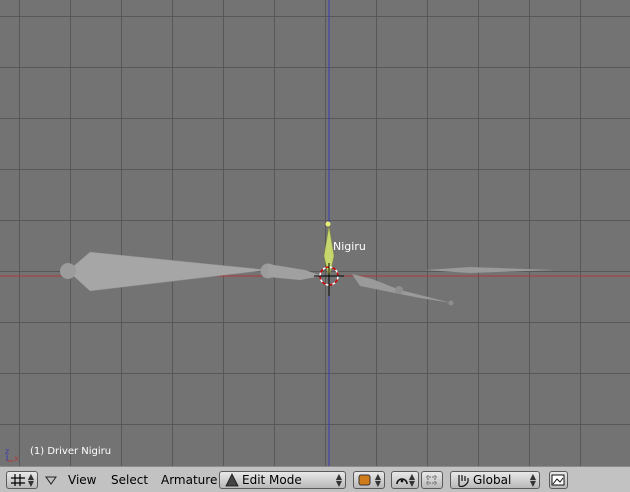 This screenshot has height=492, width=630. I want to click on 3d-cursor, so click(329, 279).